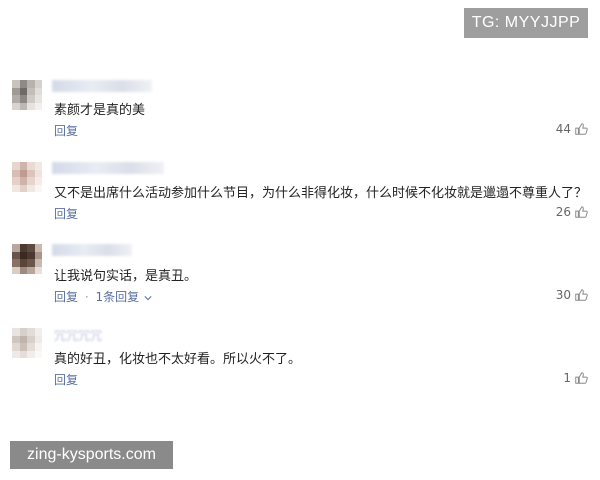 The image size is (600, 480). What do you see at coordinates (91, 455) in the screenshot?
I see `watermark-bottom: zing-kysports.com` at bounding box center [91, 455].